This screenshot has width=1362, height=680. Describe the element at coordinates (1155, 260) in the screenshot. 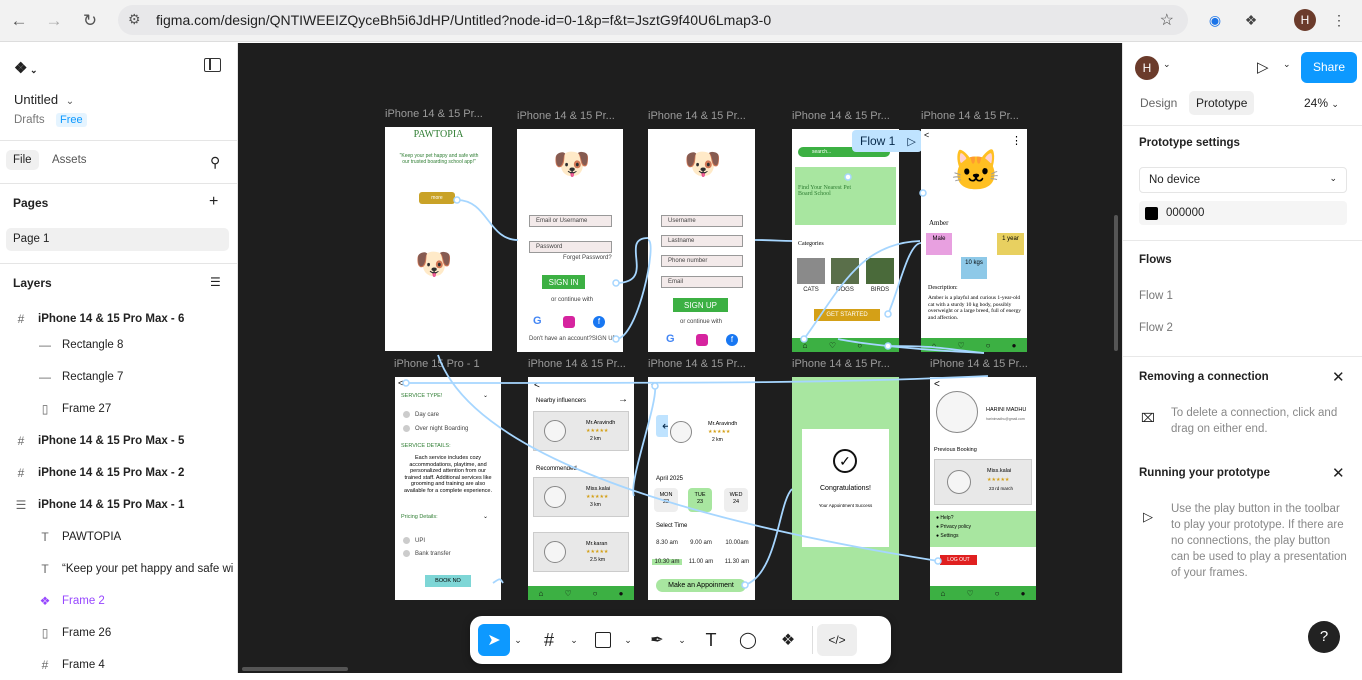

I see `flows-heading: Flows` at that location.